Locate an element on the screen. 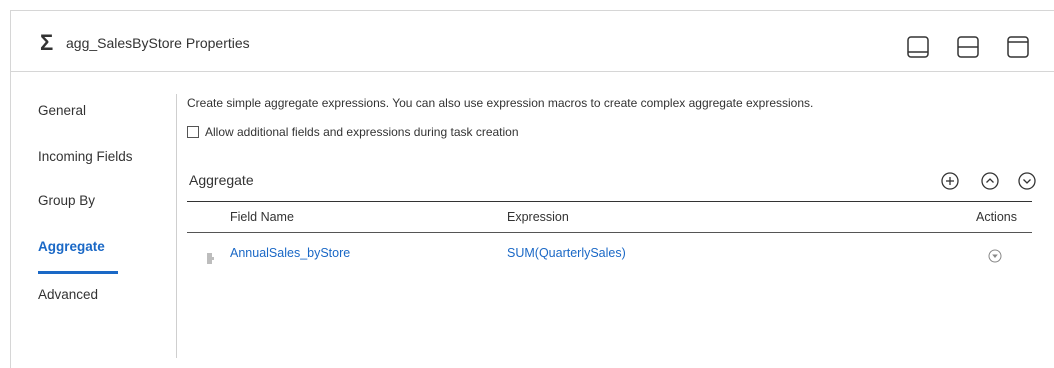  allow-additional-fields-checkbox is located at coordinates (193, 132).